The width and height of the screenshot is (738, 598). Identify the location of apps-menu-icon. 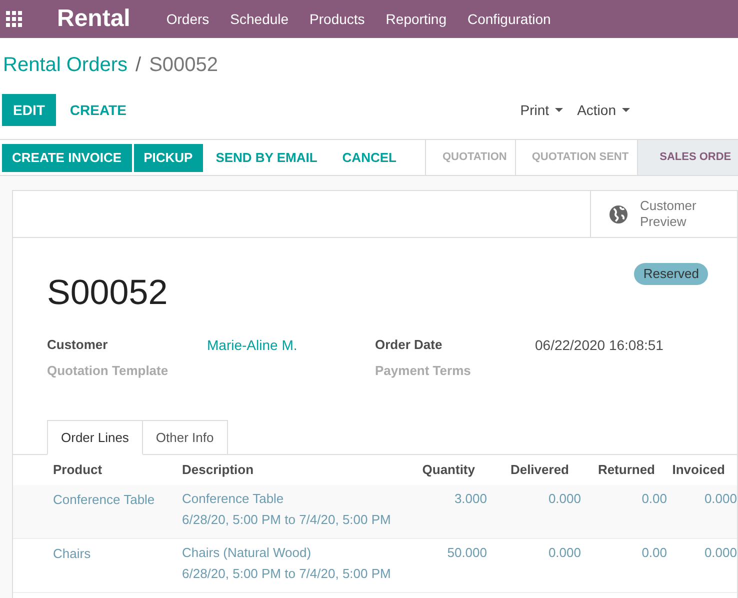
(14, 19).